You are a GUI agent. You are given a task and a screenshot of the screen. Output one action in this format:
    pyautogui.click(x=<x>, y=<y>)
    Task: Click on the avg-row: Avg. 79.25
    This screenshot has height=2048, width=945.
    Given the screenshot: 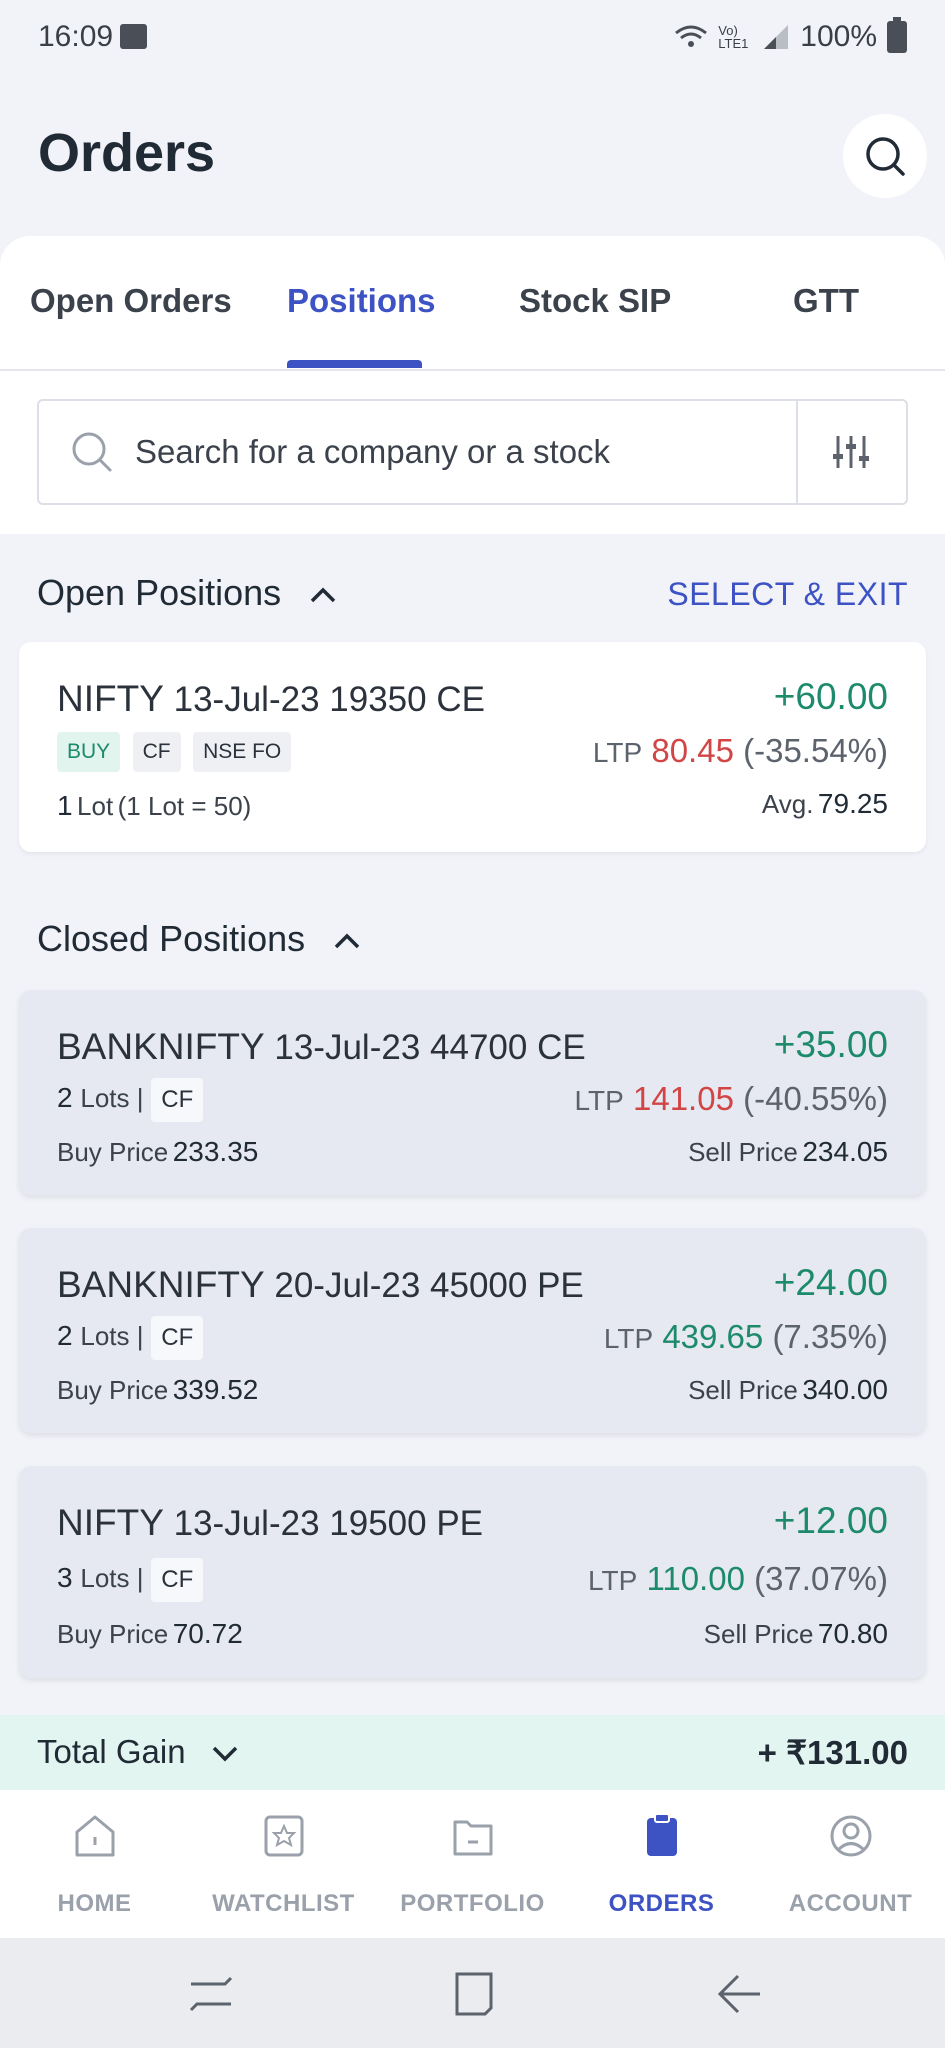 What is the action you would take?
    pyautogui.click(x=825, y=804)
    